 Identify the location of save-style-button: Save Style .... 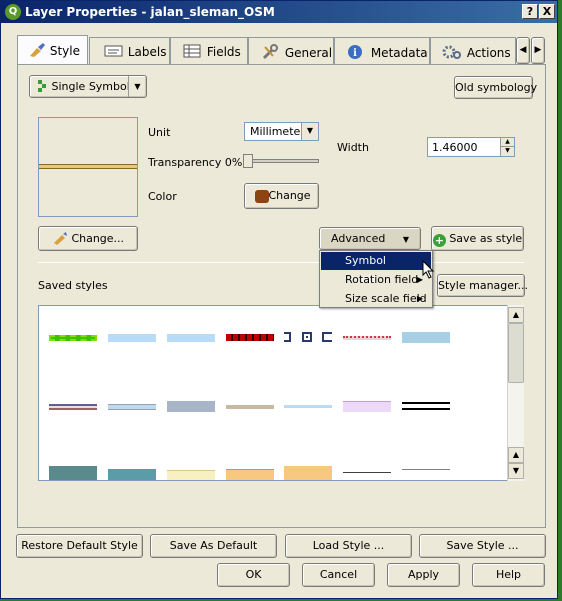
(482, 546).